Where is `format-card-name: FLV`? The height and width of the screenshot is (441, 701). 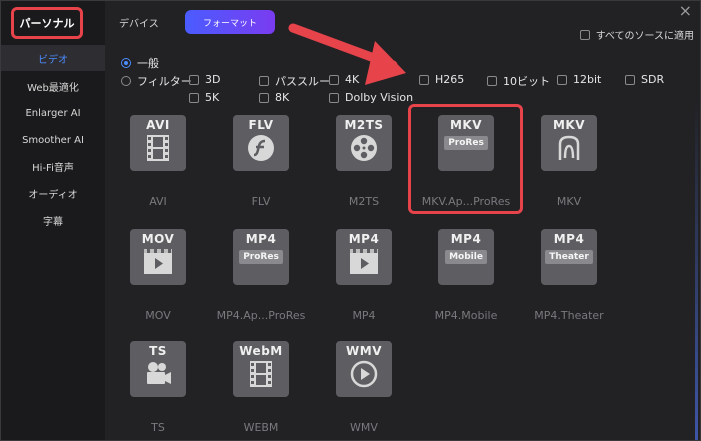 format-card-name: FLV is located at coordinates (261, 201).